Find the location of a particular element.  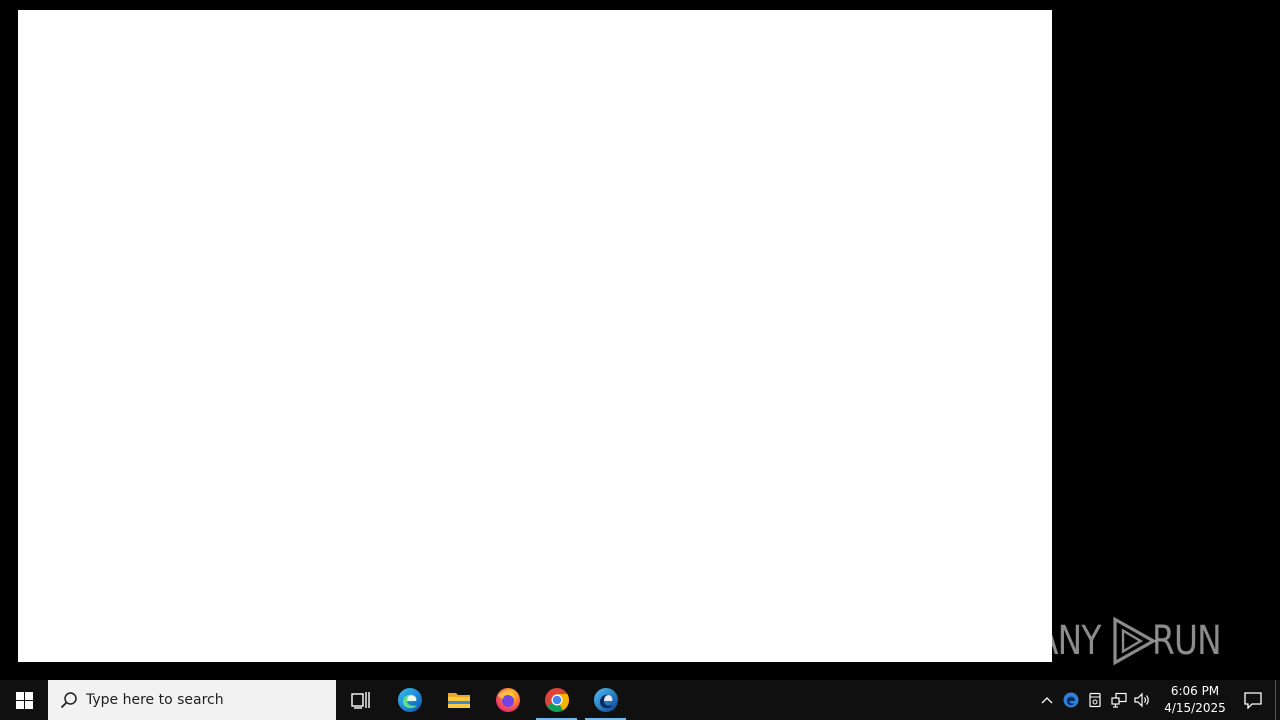

taskbar-edge-beta-button is located at coordinates (605, 700).